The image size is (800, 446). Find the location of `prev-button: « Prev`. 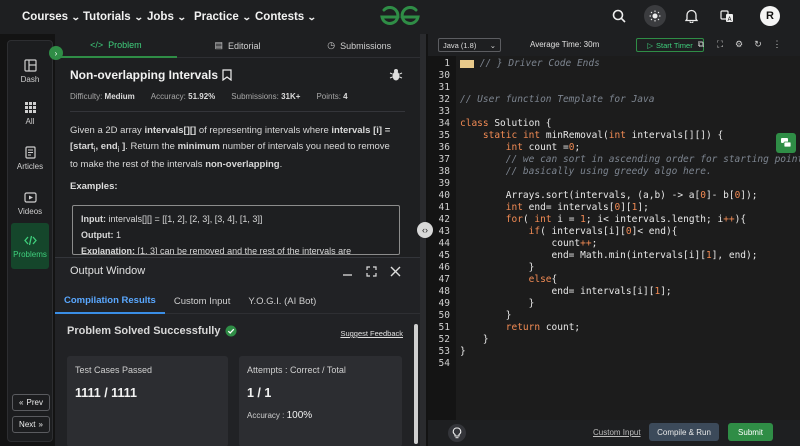

prev-button: « Prev is located at coordinates (31, 402).